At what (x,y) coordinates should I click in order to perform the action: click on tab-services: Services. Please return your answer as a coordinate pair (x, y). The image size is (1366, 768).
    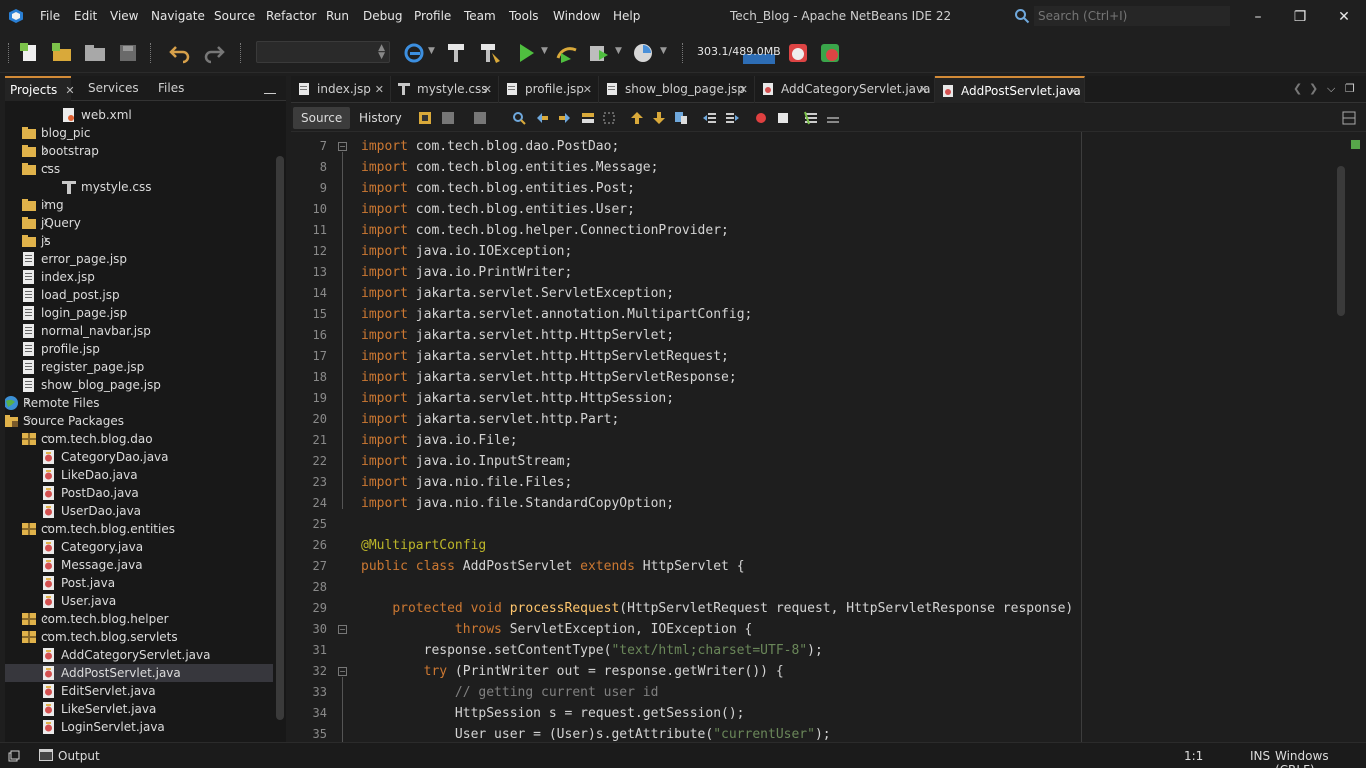
    Looking at the image, I should click on (114, 88).